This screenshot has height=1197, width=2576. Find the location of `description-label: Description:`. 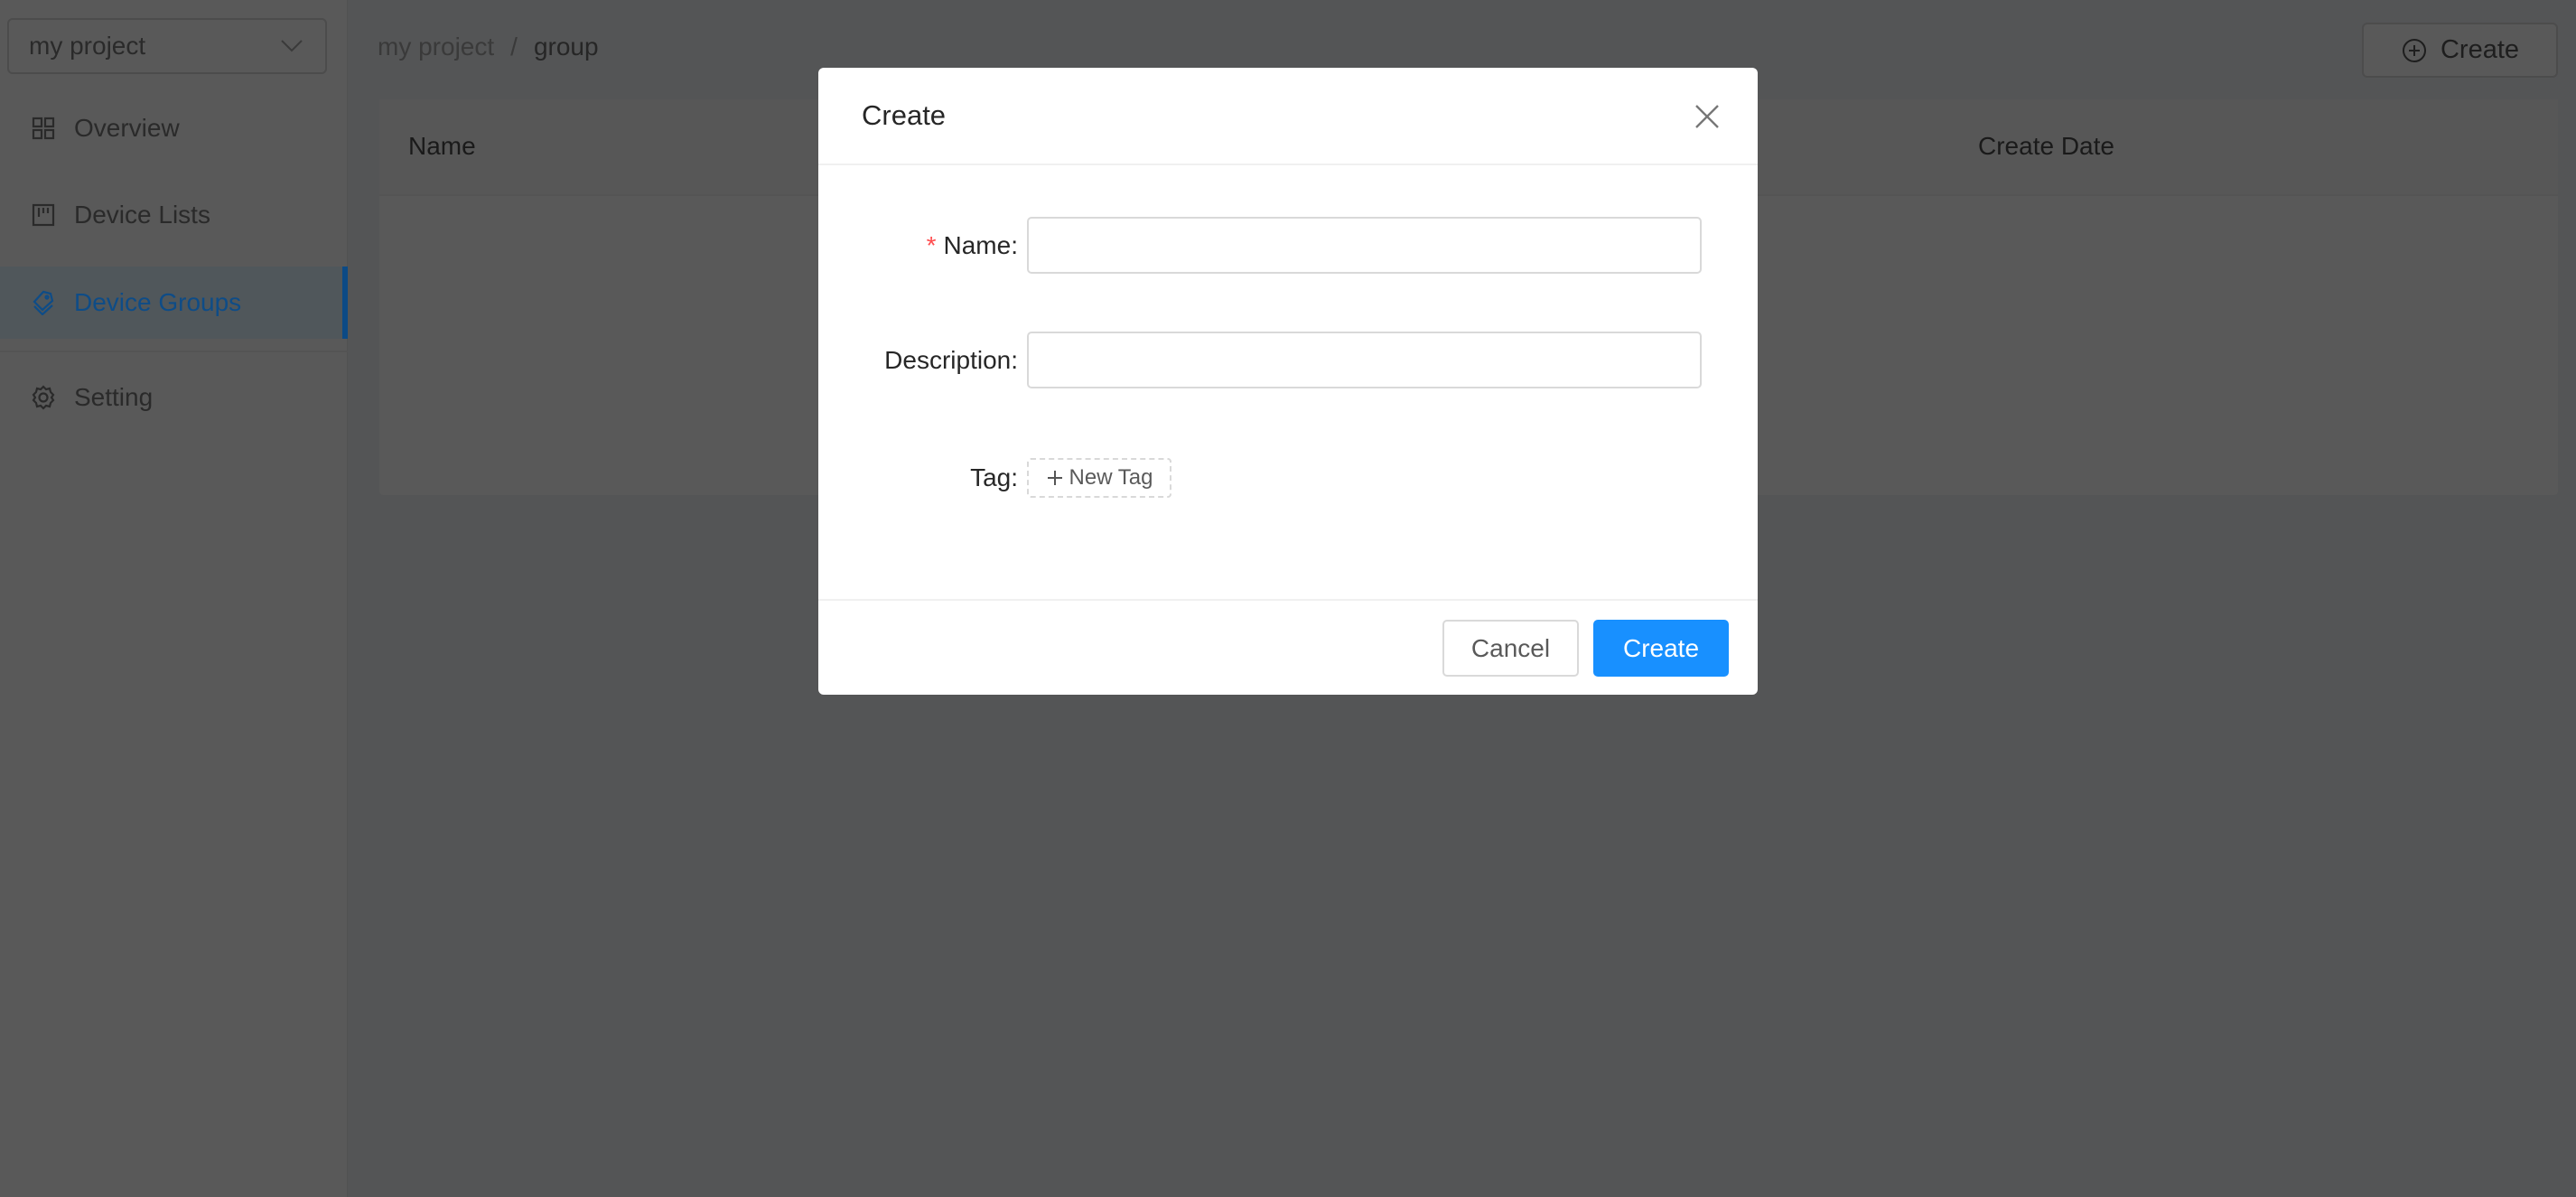

description-label: Description: is located at coordinates (951, 359).